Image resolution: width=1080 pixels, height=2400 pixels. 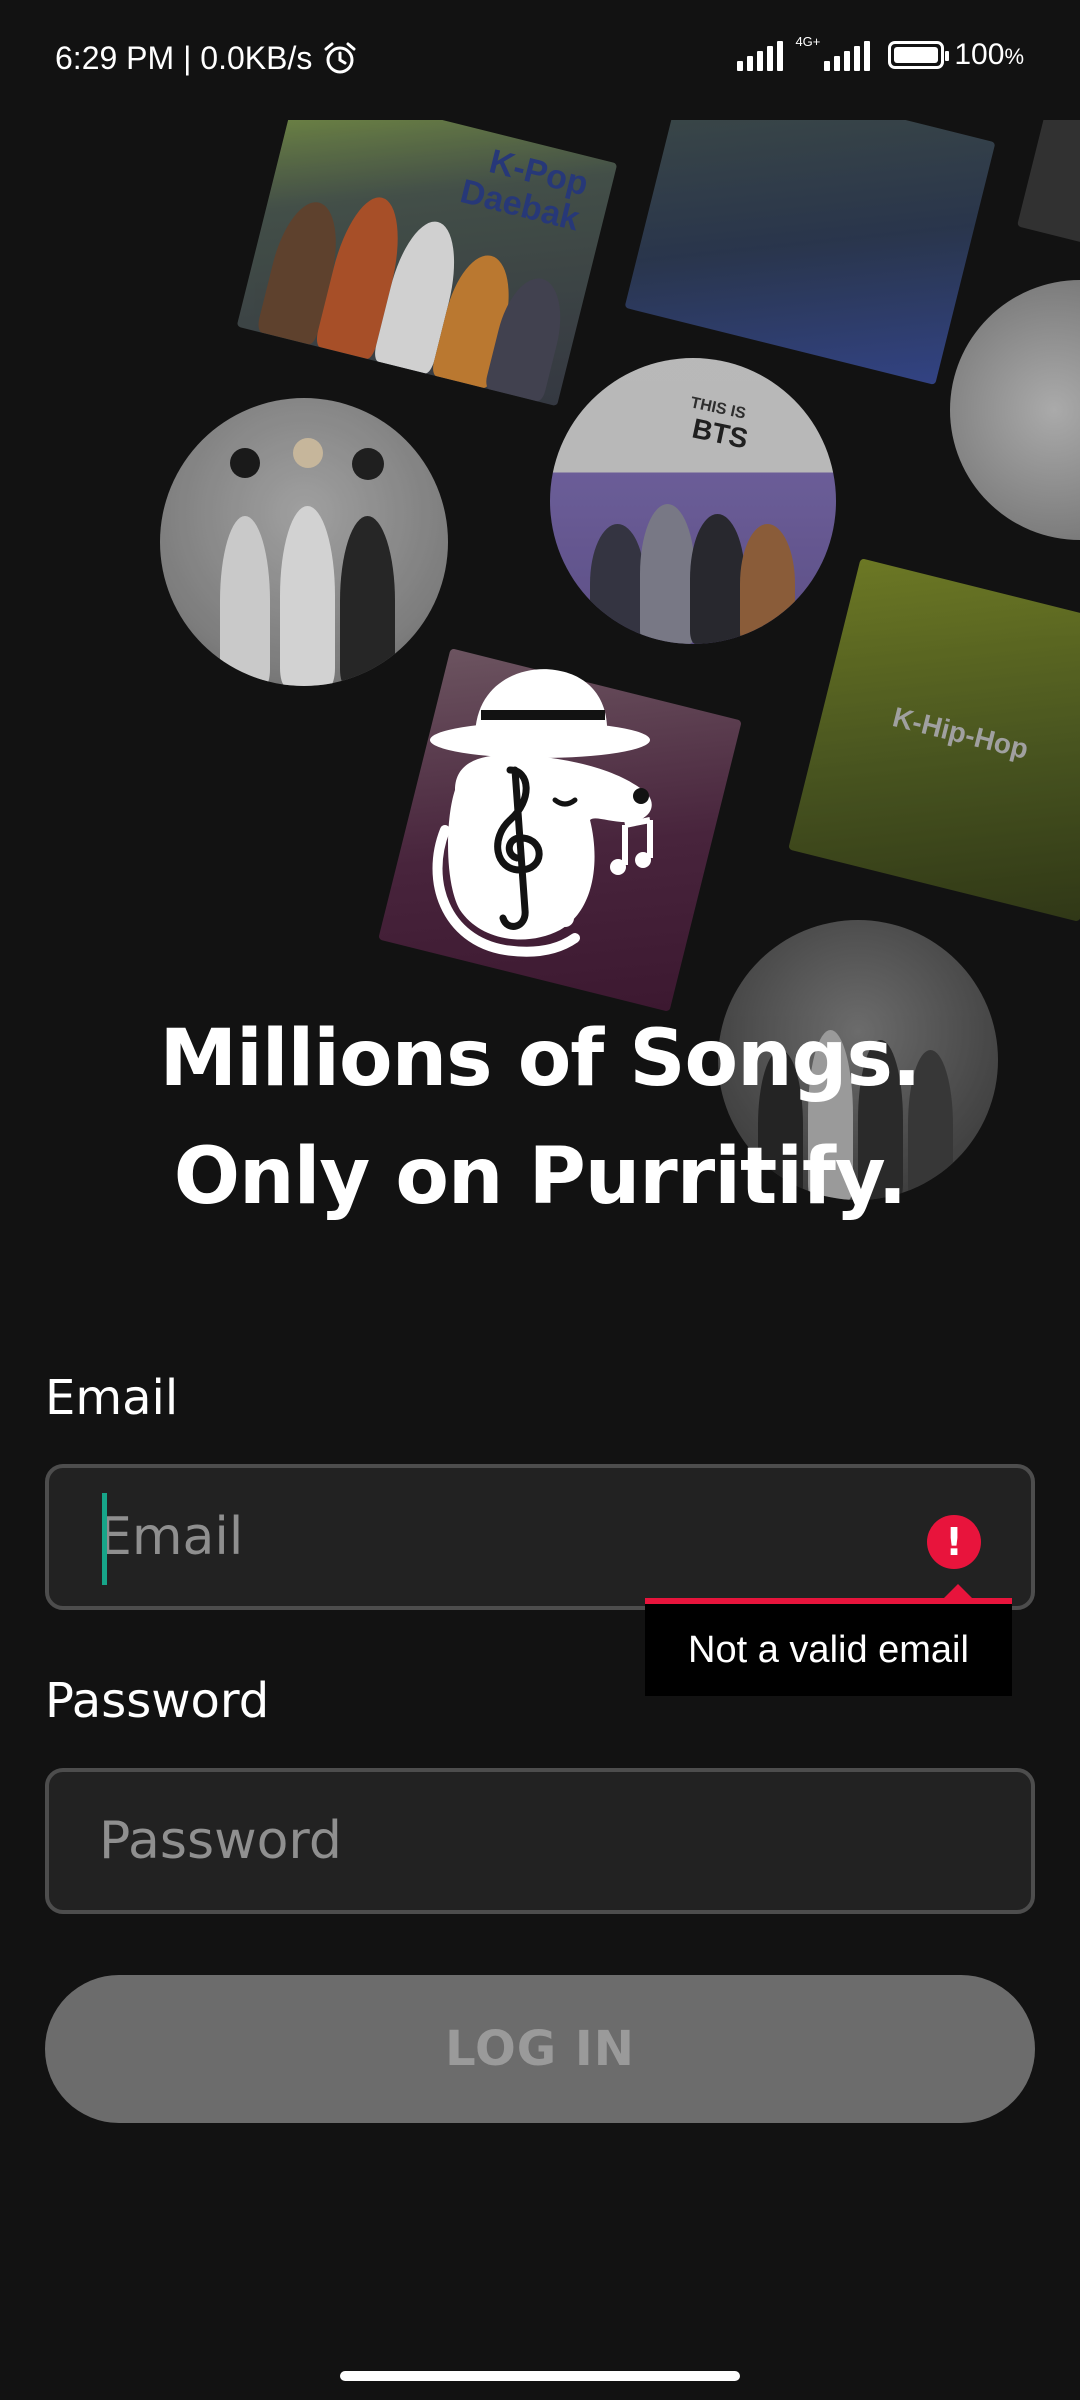 What do you see at coordinates (960, 733) in the screenshot?
I see `k-hip-hop-title: K-Hip-Hop` at bounding box center [960, 733].